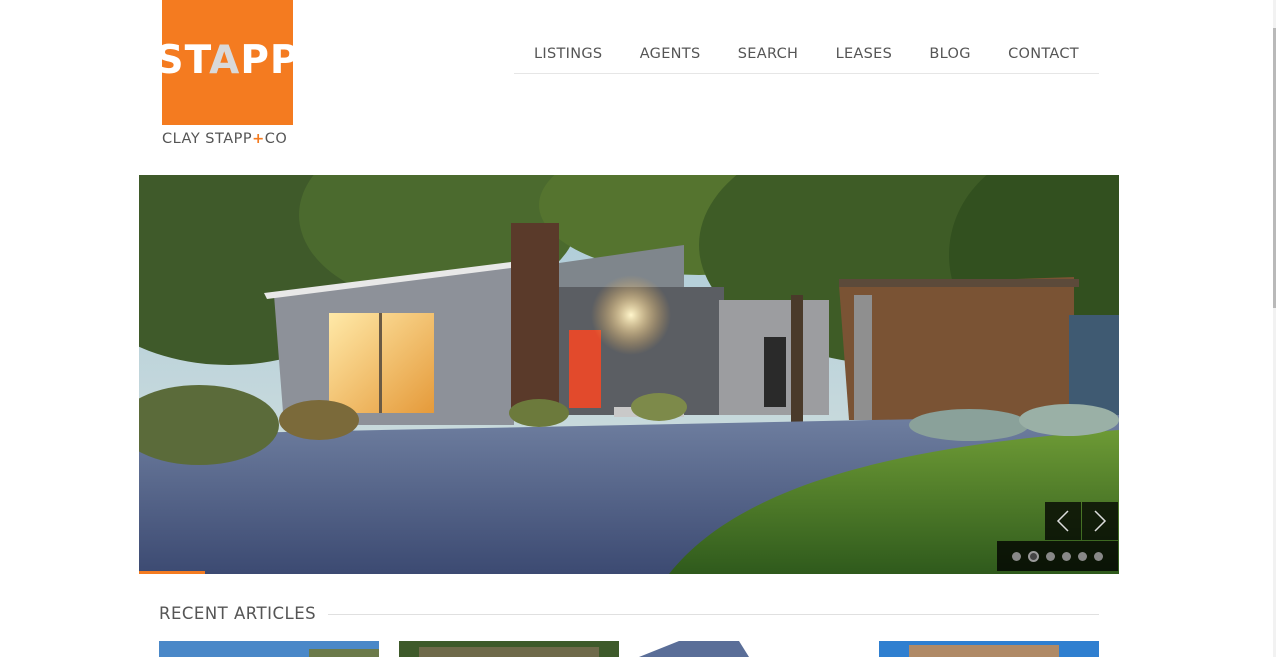 The image size is (1276, 657). Describe the element at coordinates (225, 139) in the screenshot. I see `logo-company-name: CLAY STAPP+CO` at that location.